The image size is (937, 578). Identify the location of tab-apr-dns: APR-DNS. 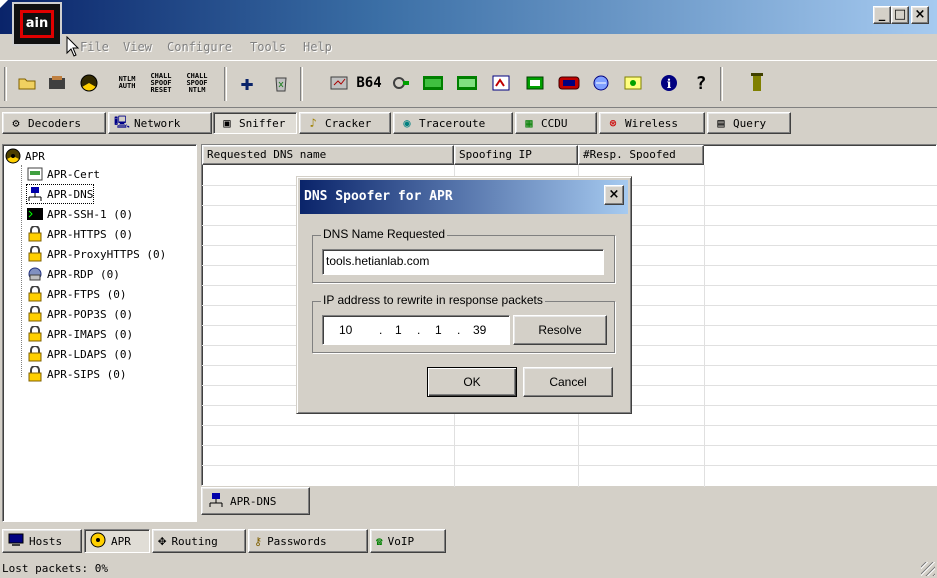
(255, 501).